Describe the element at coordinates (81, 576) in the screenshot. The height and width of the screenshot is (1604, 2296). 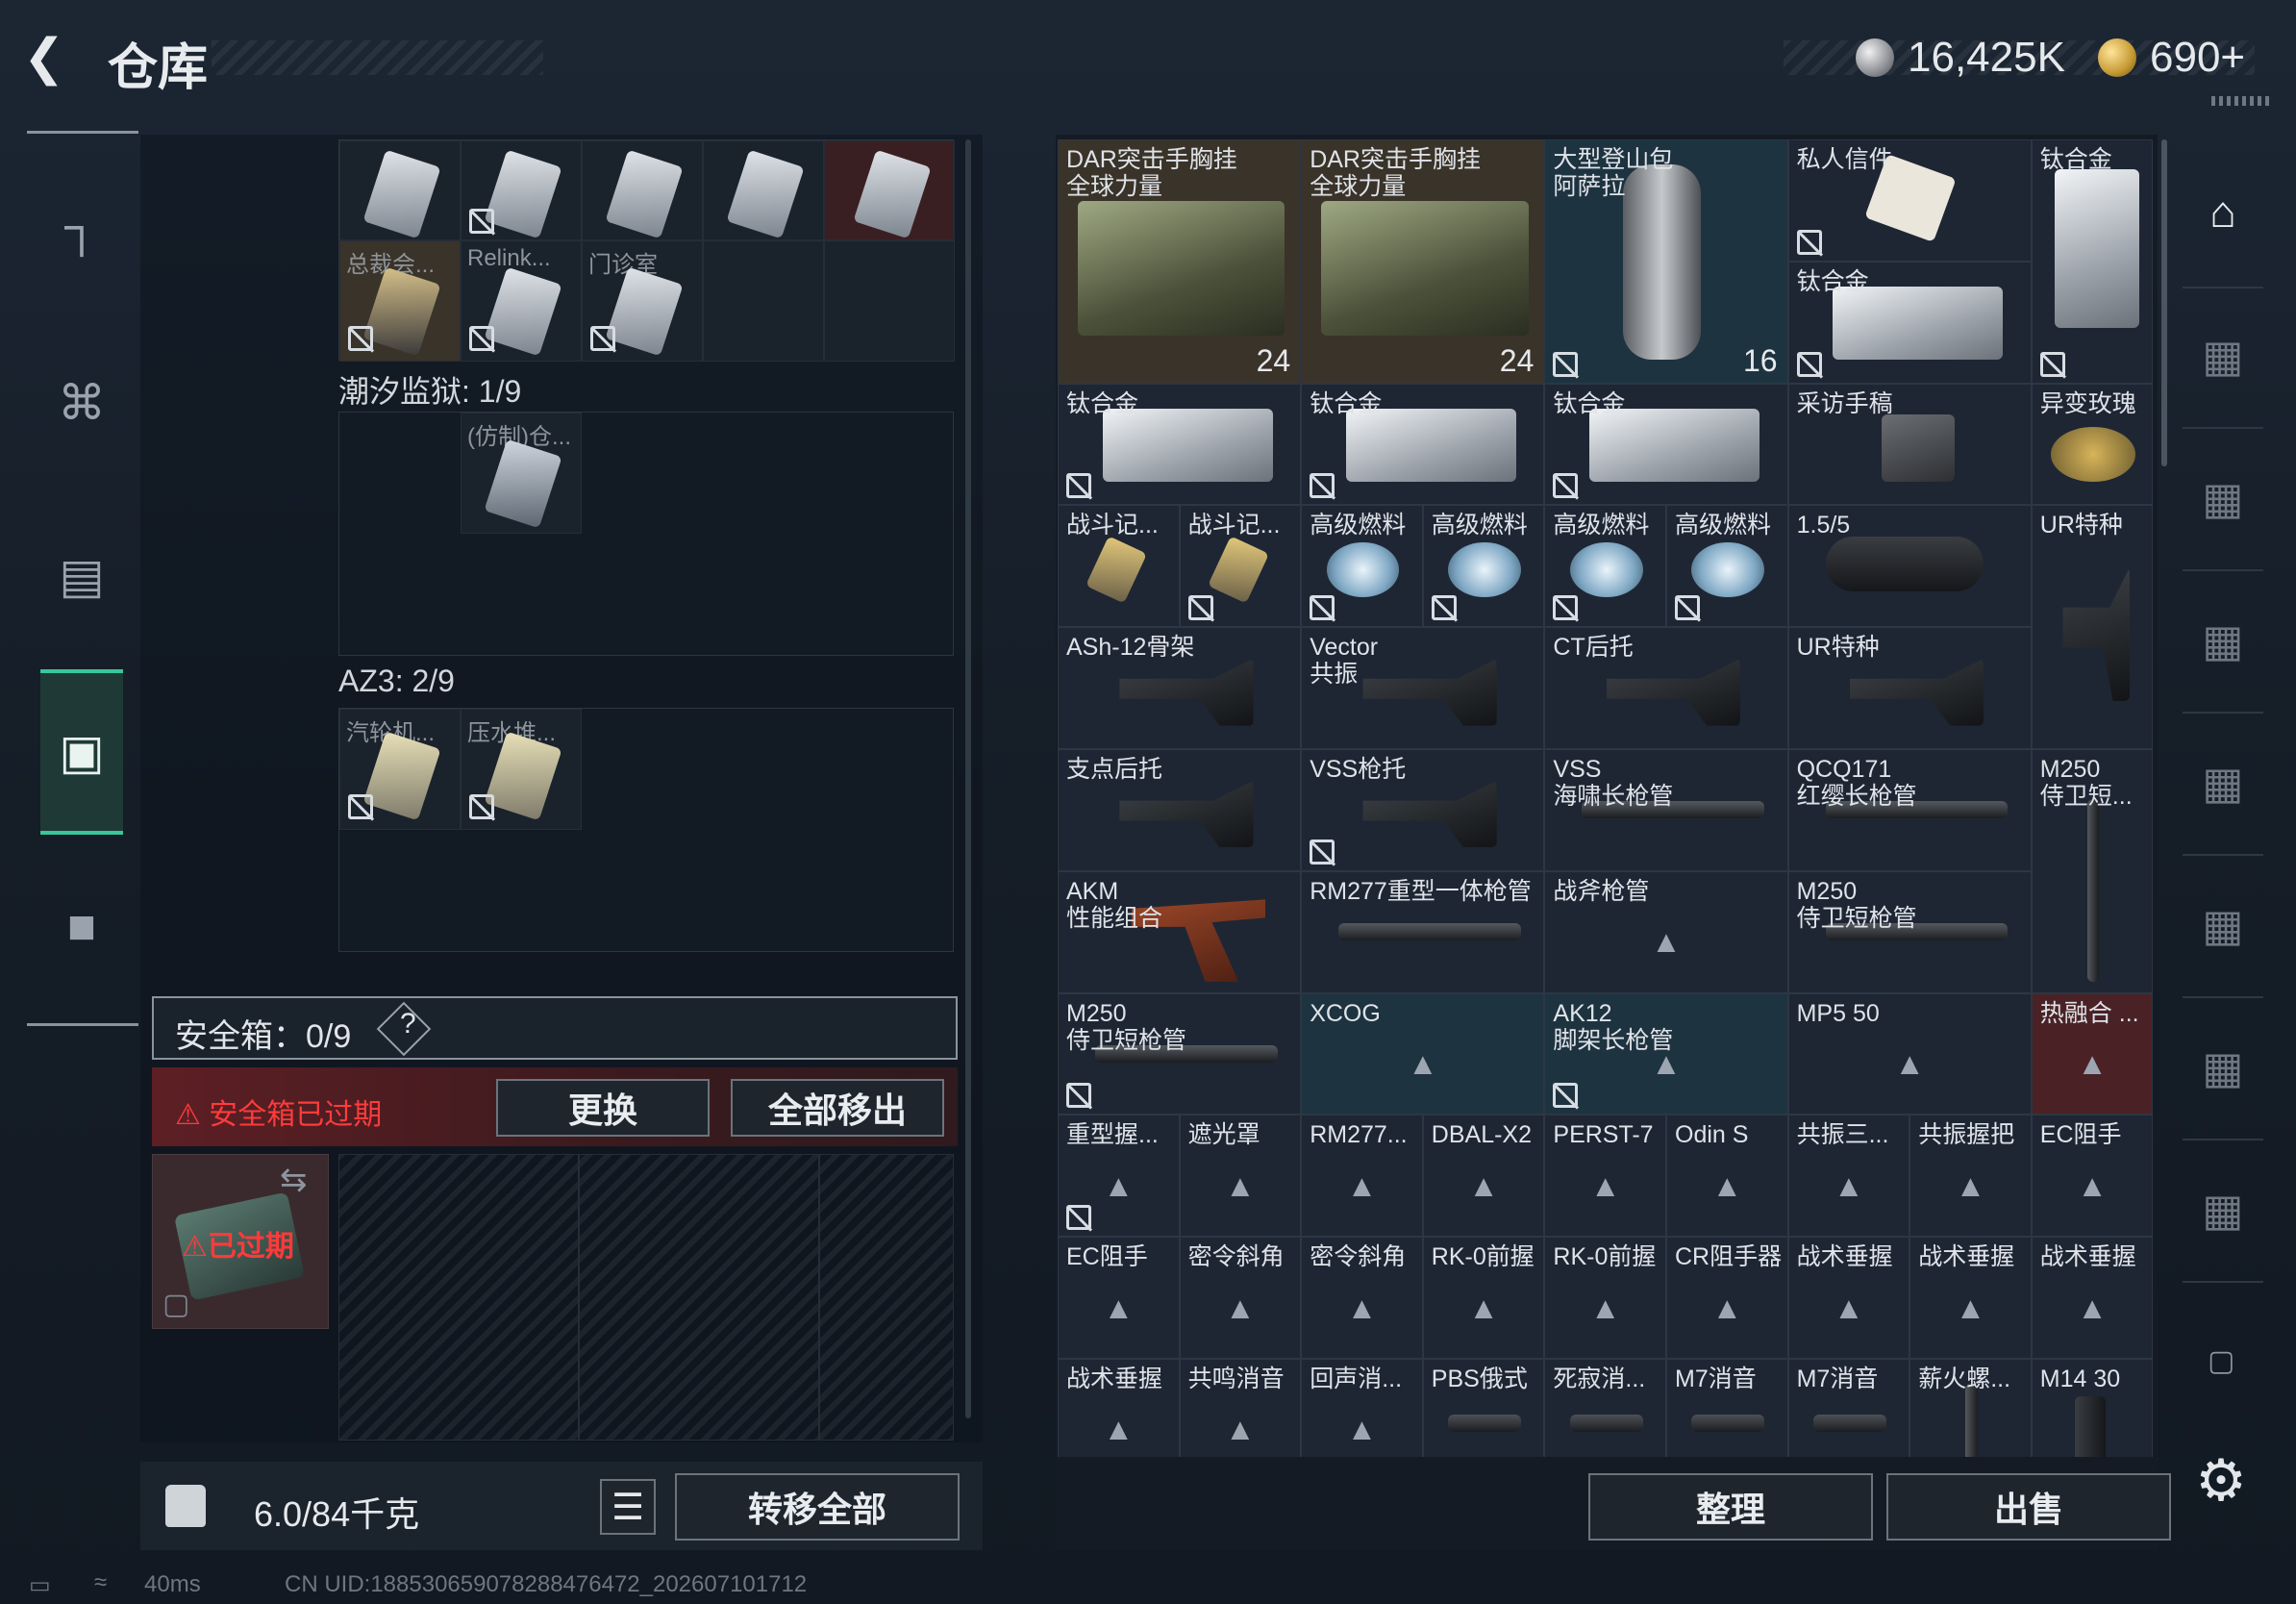
I see `backpack-icon: ▤` at that location.